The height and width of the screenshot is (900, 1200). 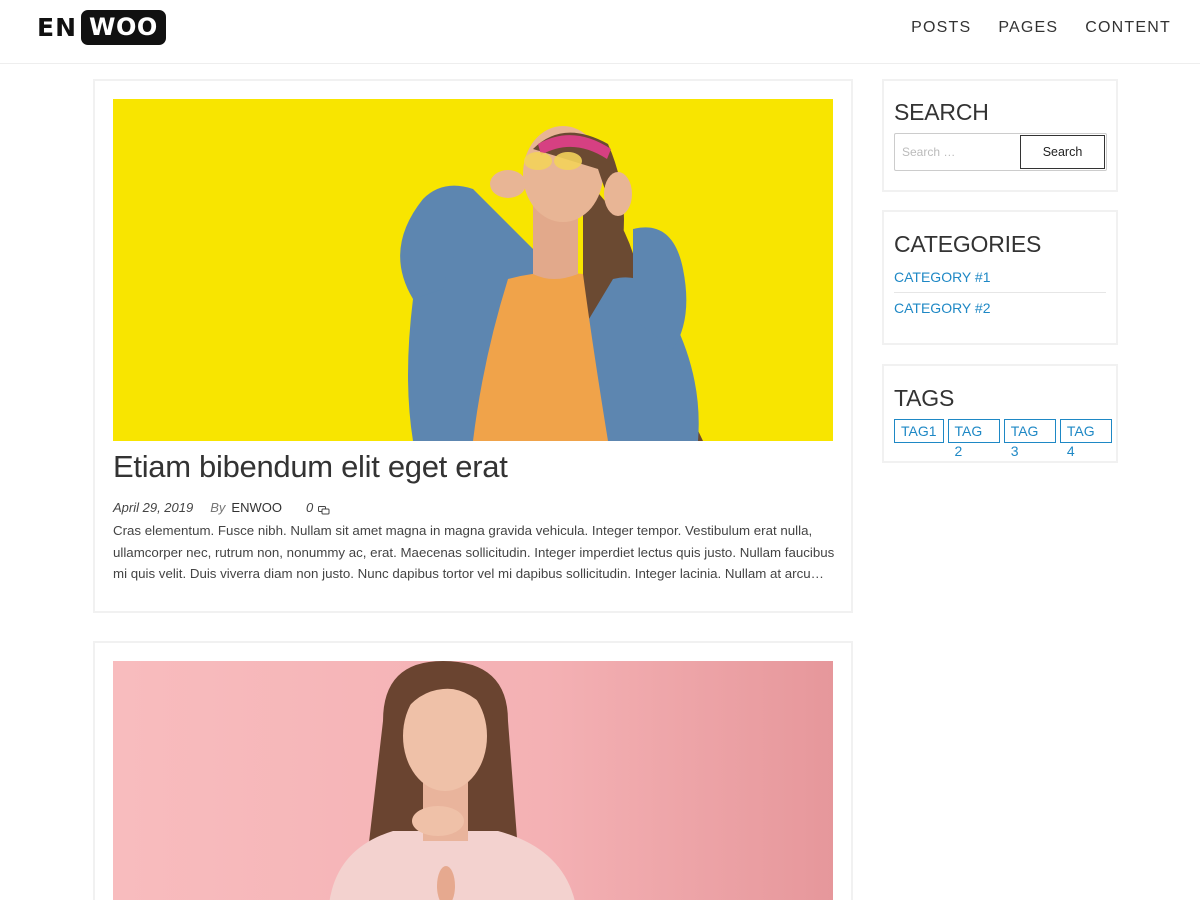 What do you see at coordinates (968, 244) in the screenshot?
I see `categories-widget-title: CATEGORIES` at bounding box center [968, 244].